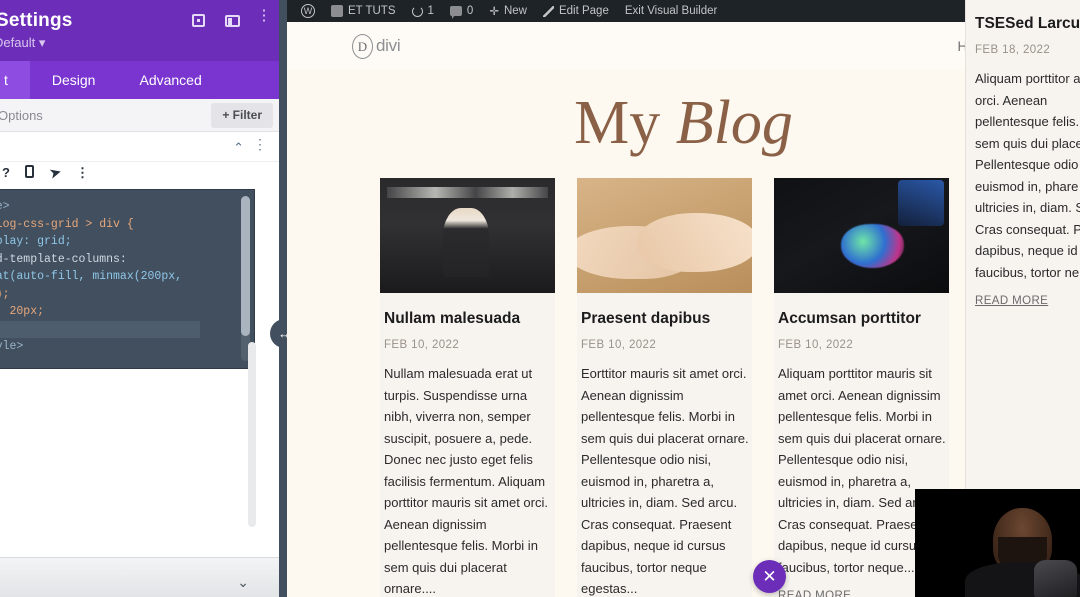  I want to click on webcam-overlay, so click(997, 543).